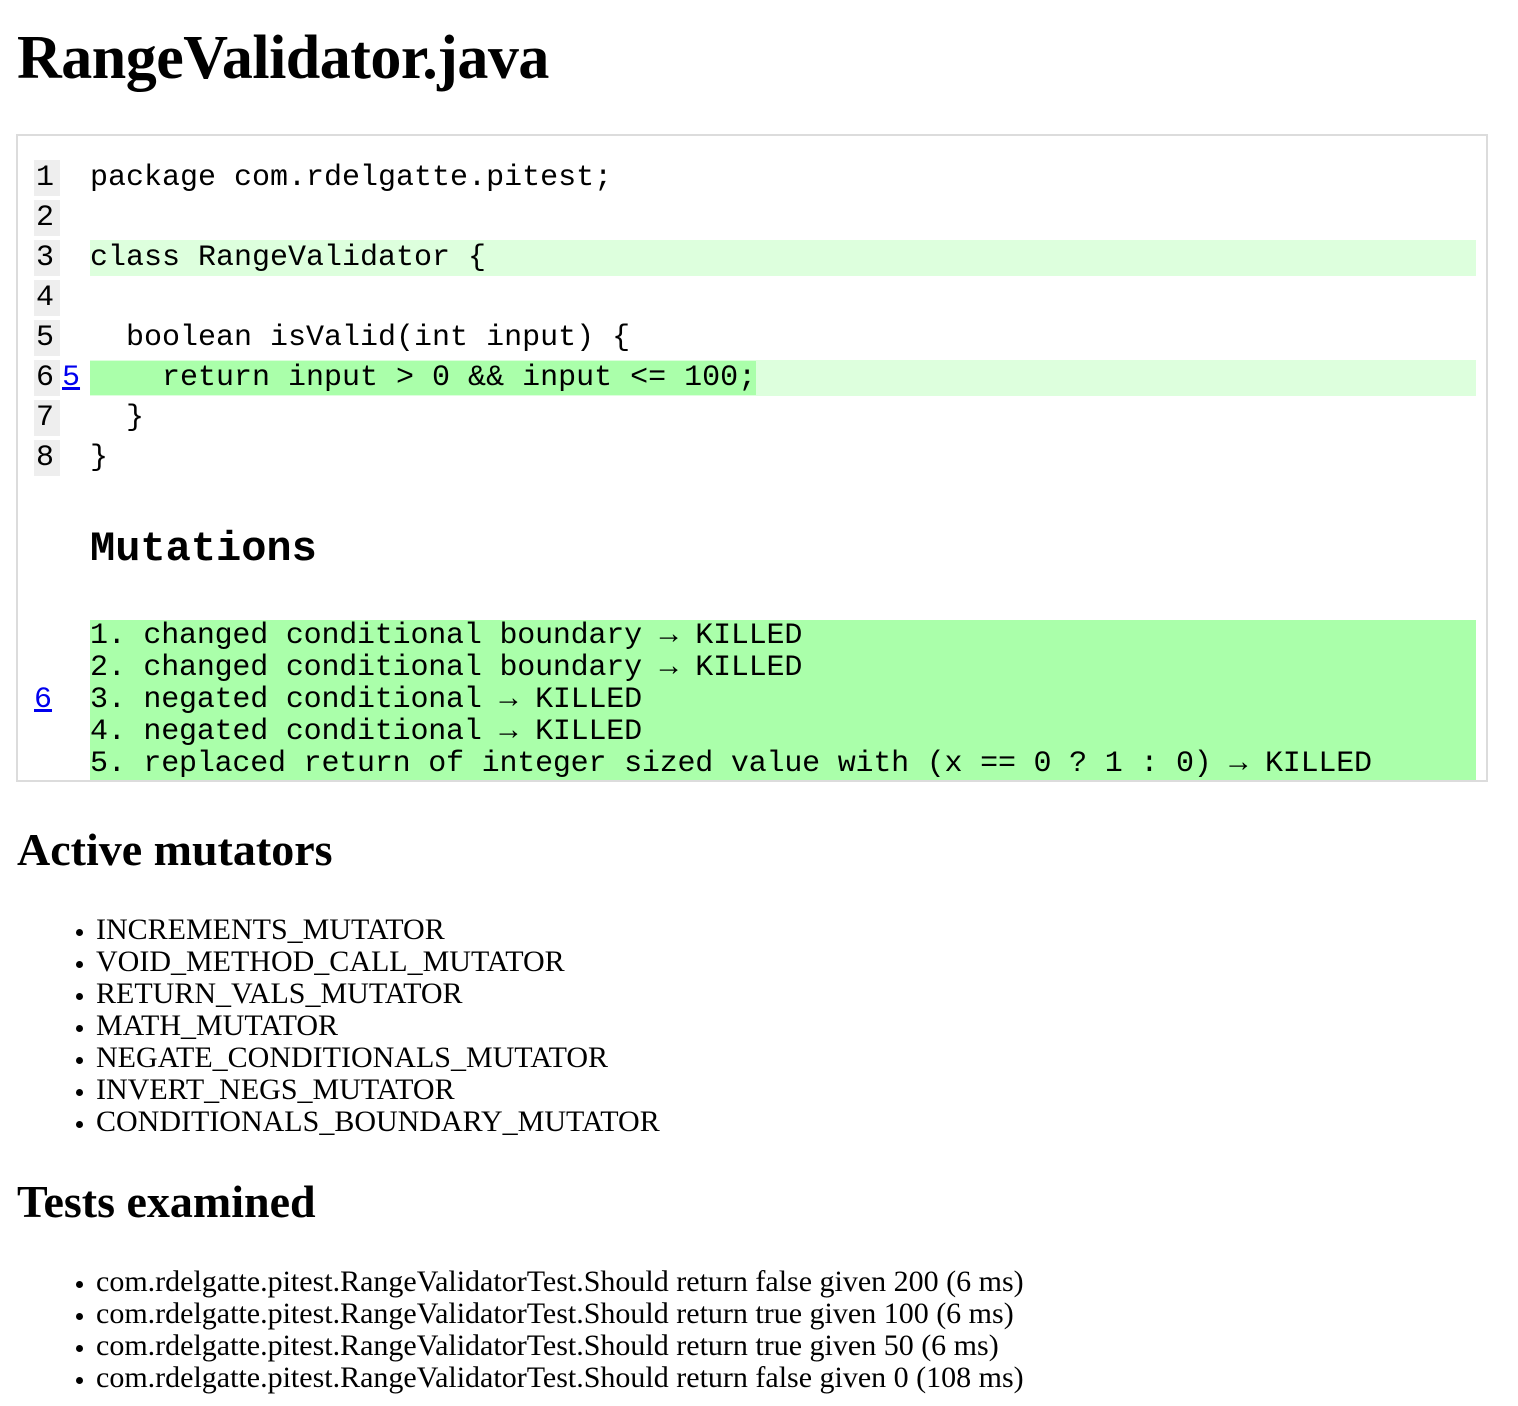 This screenshot has height=1406, width=1518. Describe the element at coordinates (47, 298) in the screenshot. I see `line-number: 4` at that location.